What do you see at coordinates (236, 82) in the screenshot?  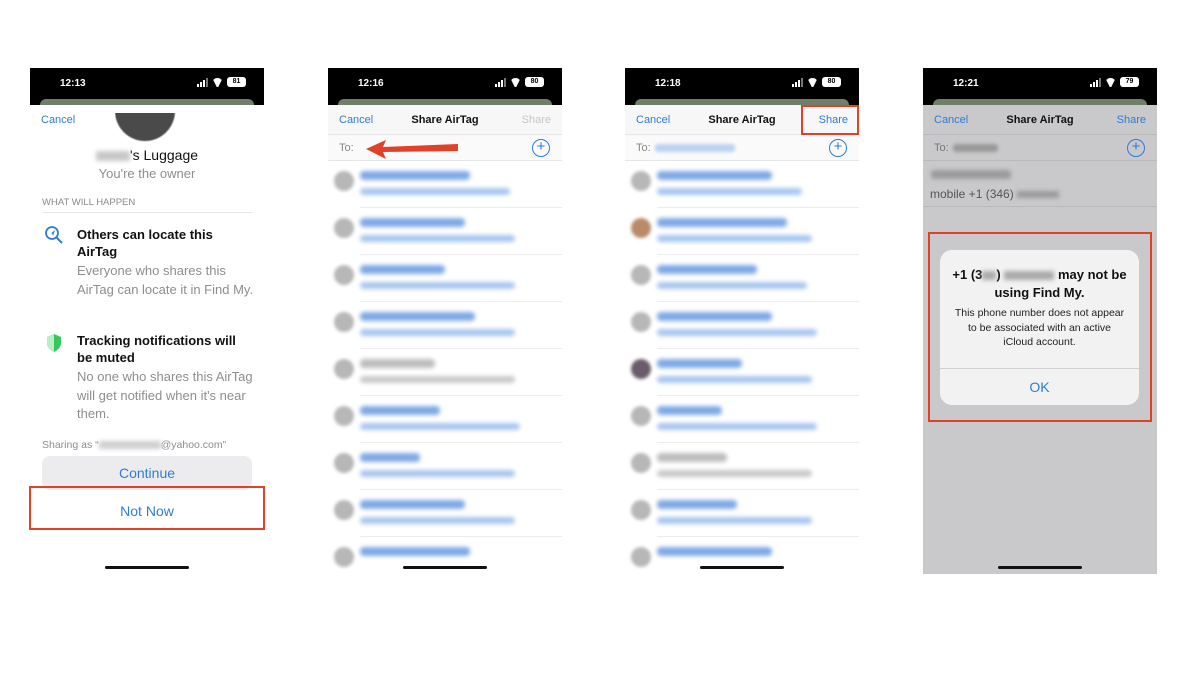 I see `battery-icon: 81` at bounding box center [236, 82].